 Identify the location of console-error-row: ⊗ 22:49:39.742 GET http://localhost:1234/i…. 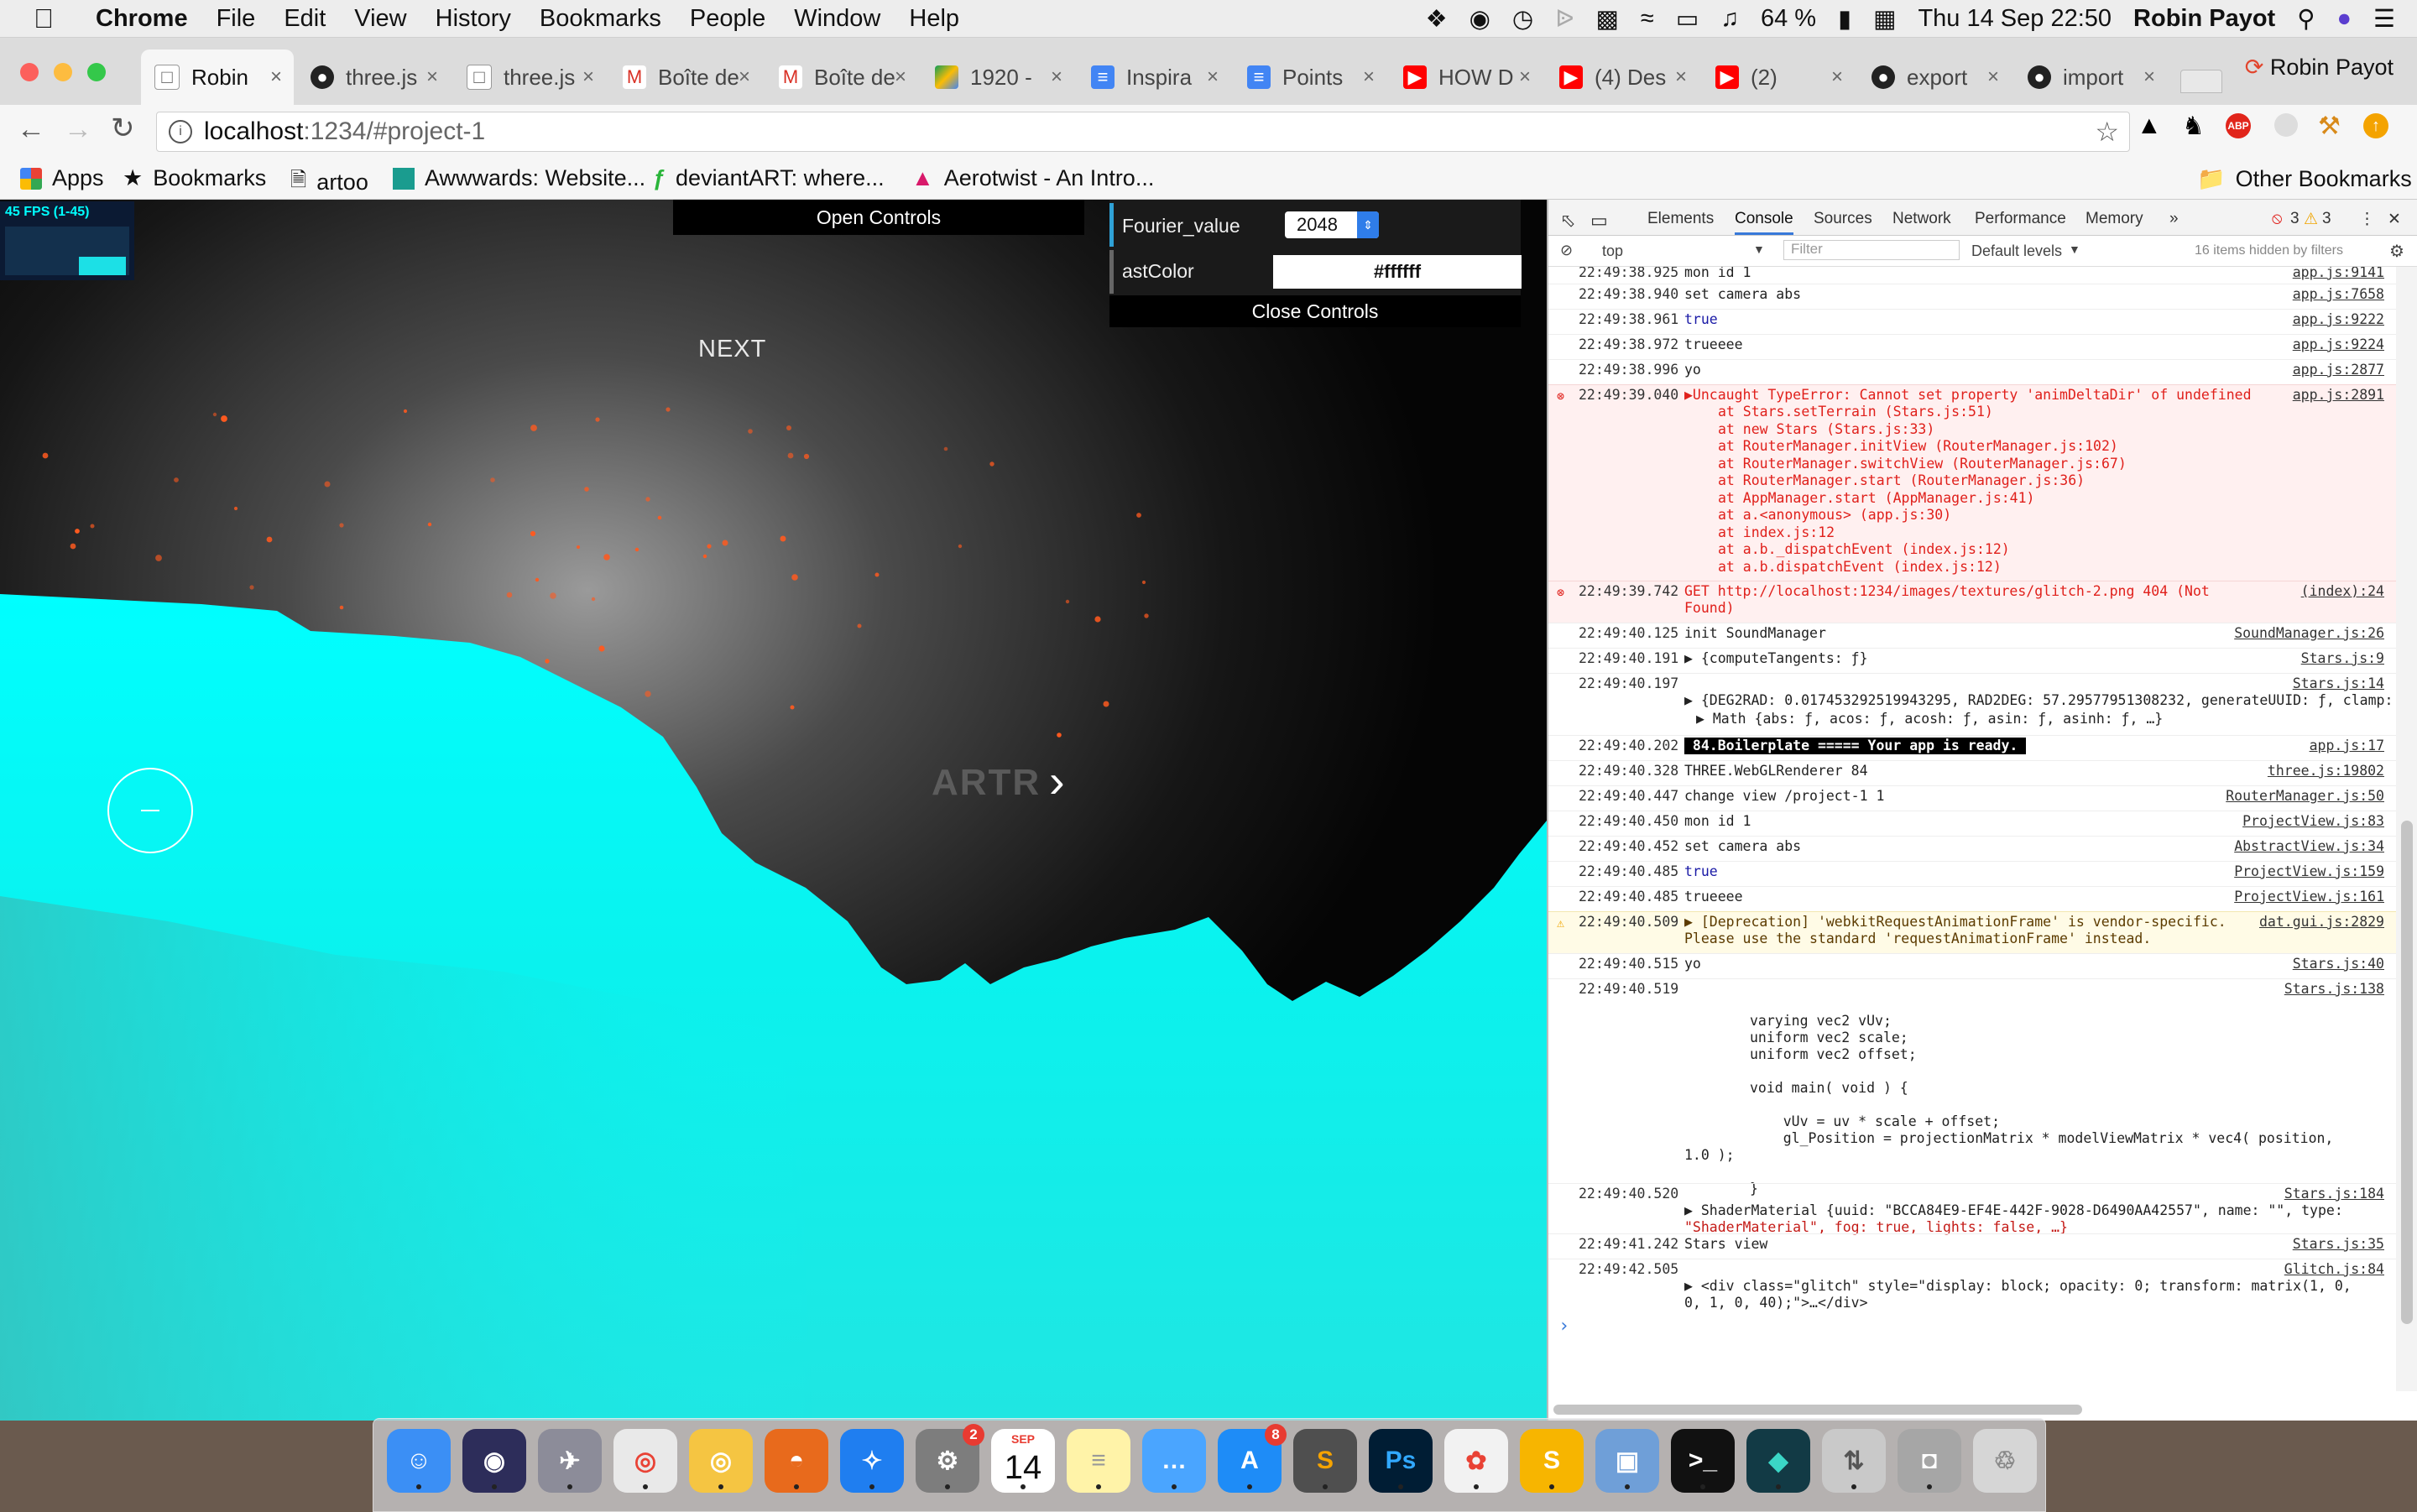
(1972, 602).